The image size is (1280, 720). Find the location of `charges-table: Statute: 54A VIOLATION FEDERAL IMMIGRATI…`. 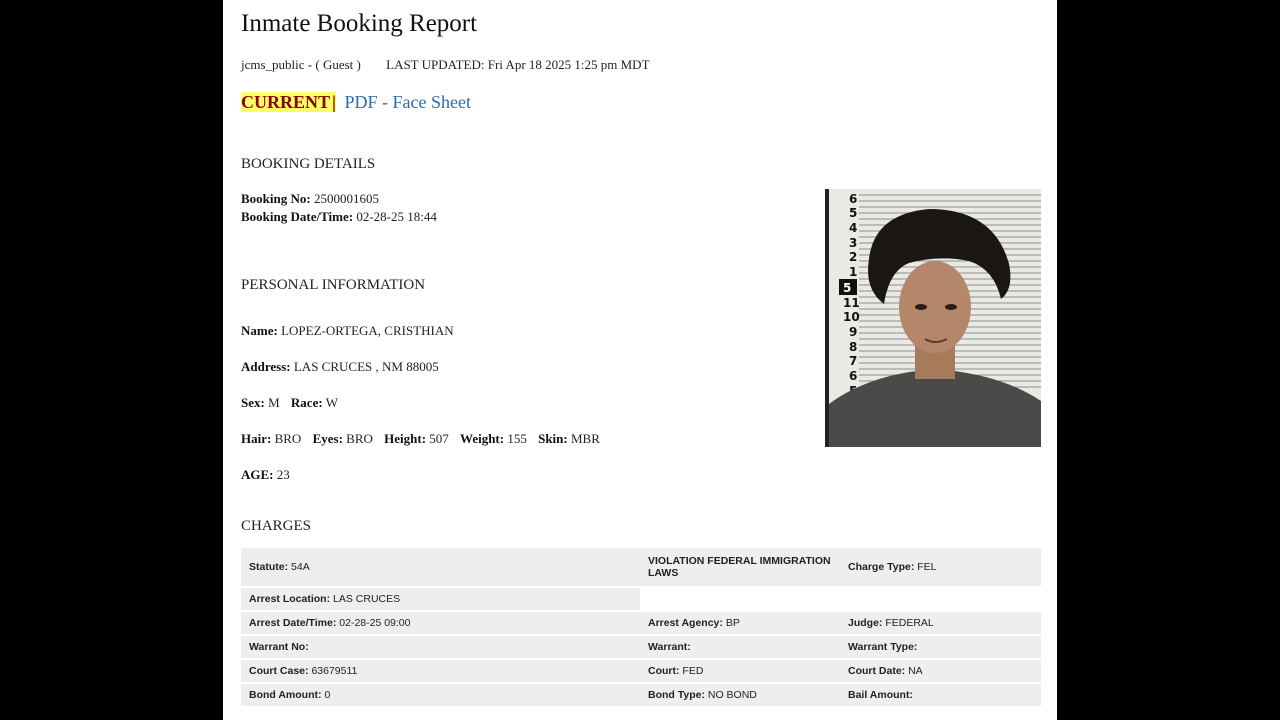

charges-table: Statute: 54A VIOLATION FEDERAL IMMIGRATI… is located at coordinates (641, 627).